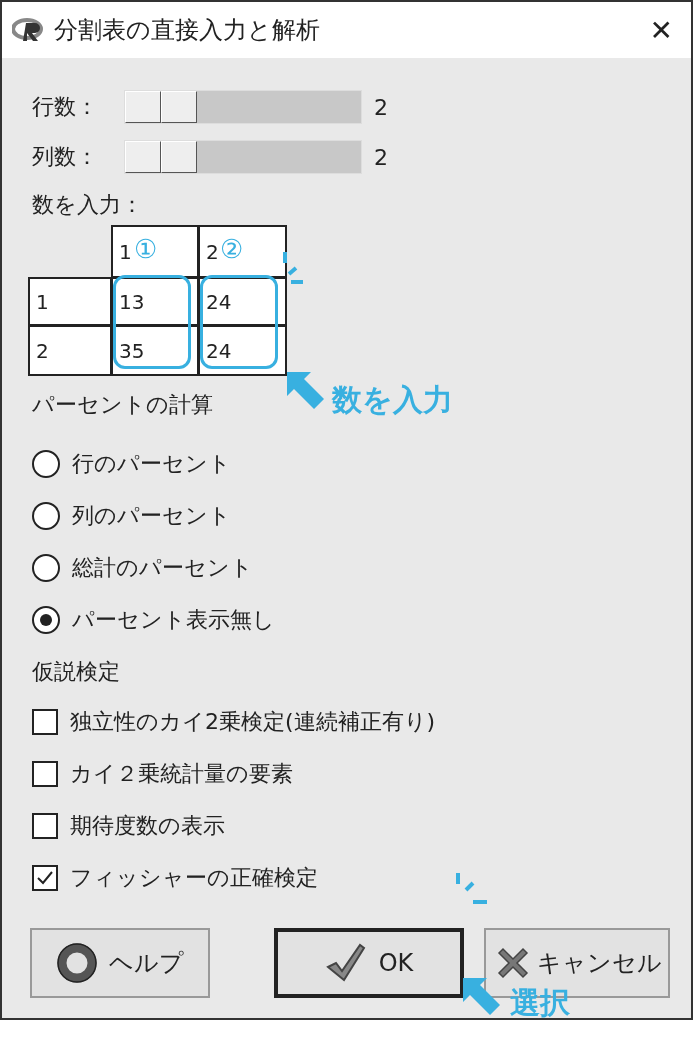 The image size is (693, 1037). Describe the element at coordinates (145, 249) in the screenshot. I see `annotation-number: ①` at that location.